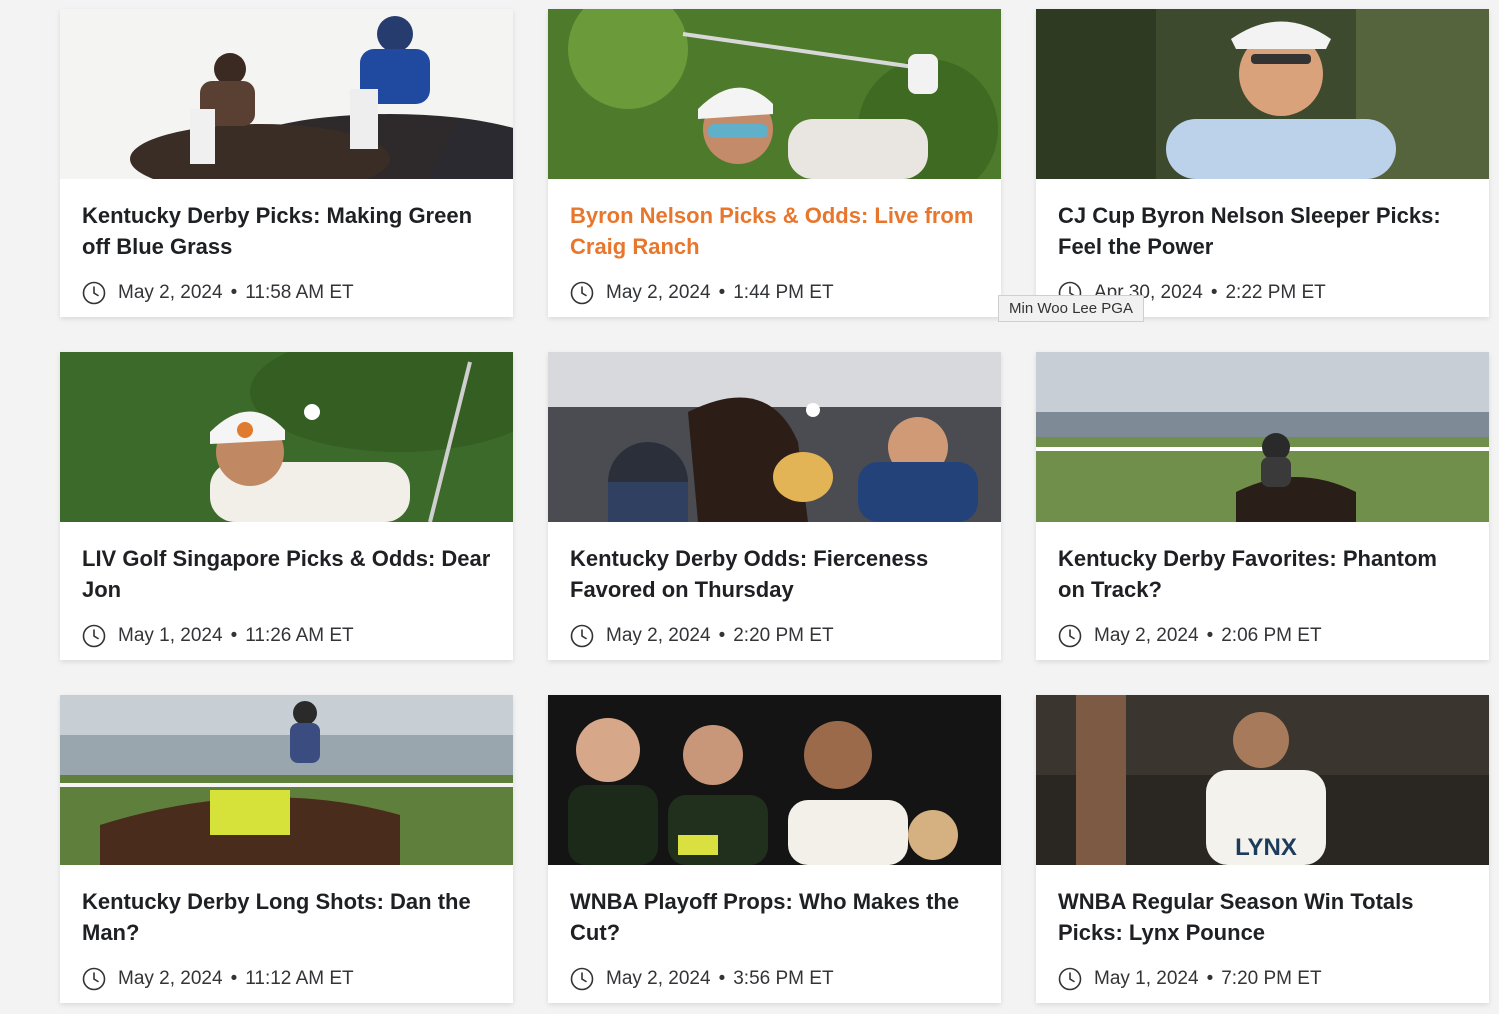 Image resolution: width=1499 pixels, height=1014 pixels. I want to click on racetrack-photo, so click(1262, 437).